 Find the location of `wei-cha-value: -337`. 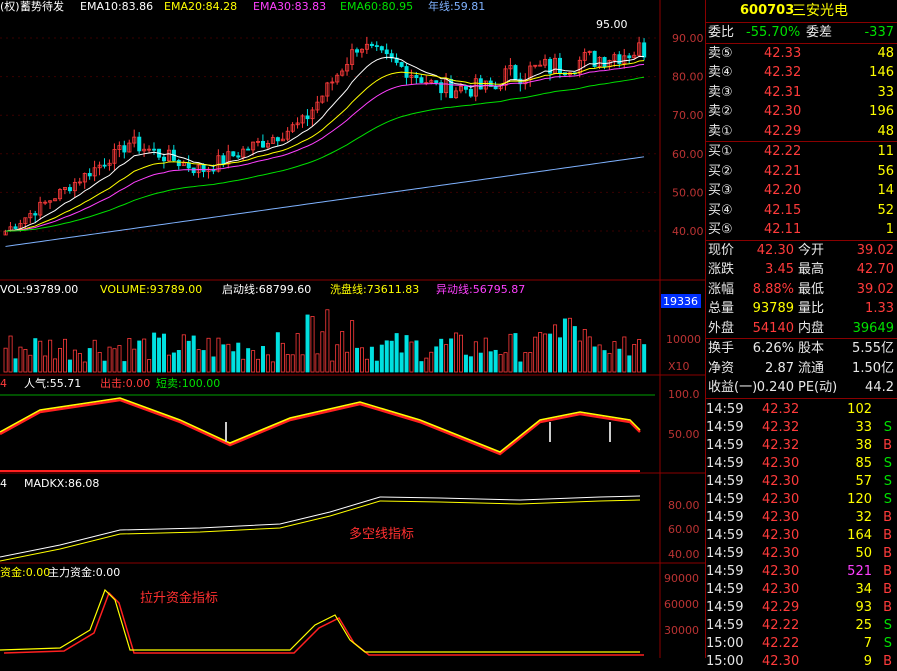

wei-cha-value: -337 is located at coordinates (879, 32).